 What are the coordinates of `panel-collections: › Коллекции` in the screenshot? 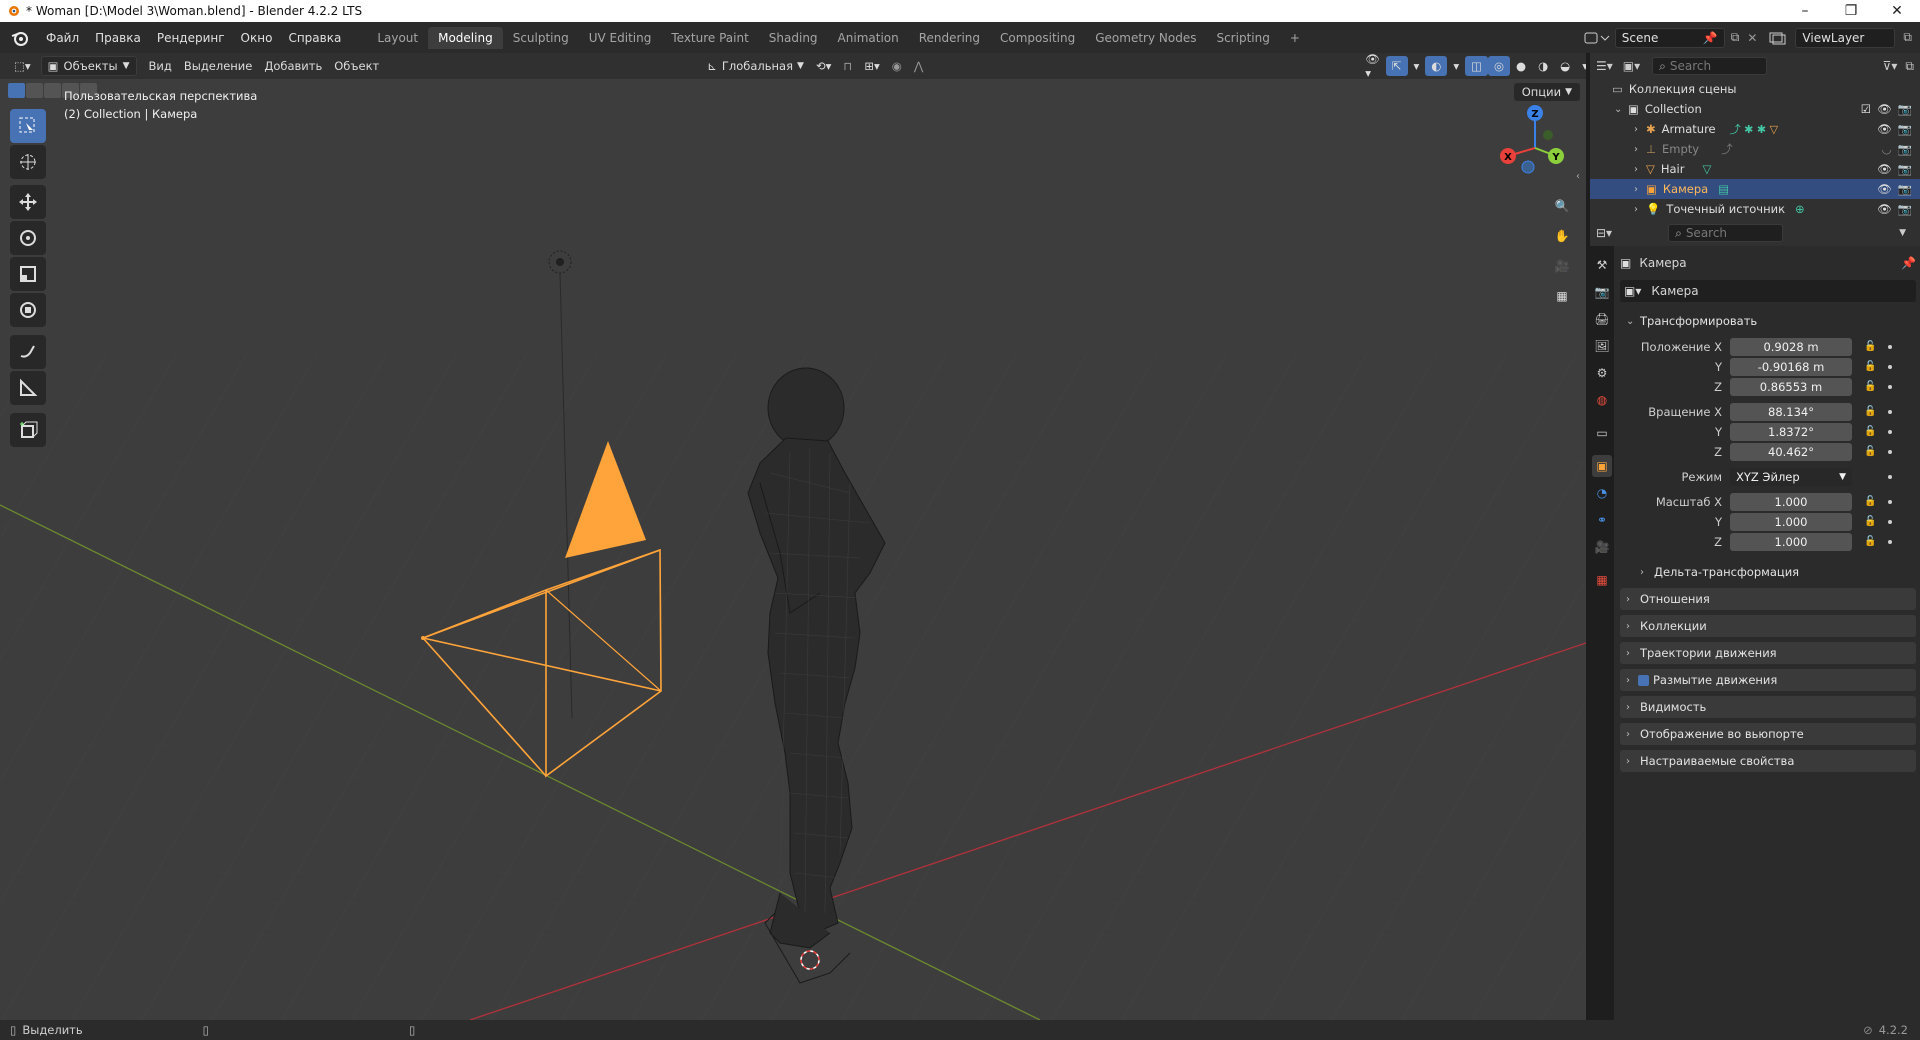 It's located at (1768, 626).